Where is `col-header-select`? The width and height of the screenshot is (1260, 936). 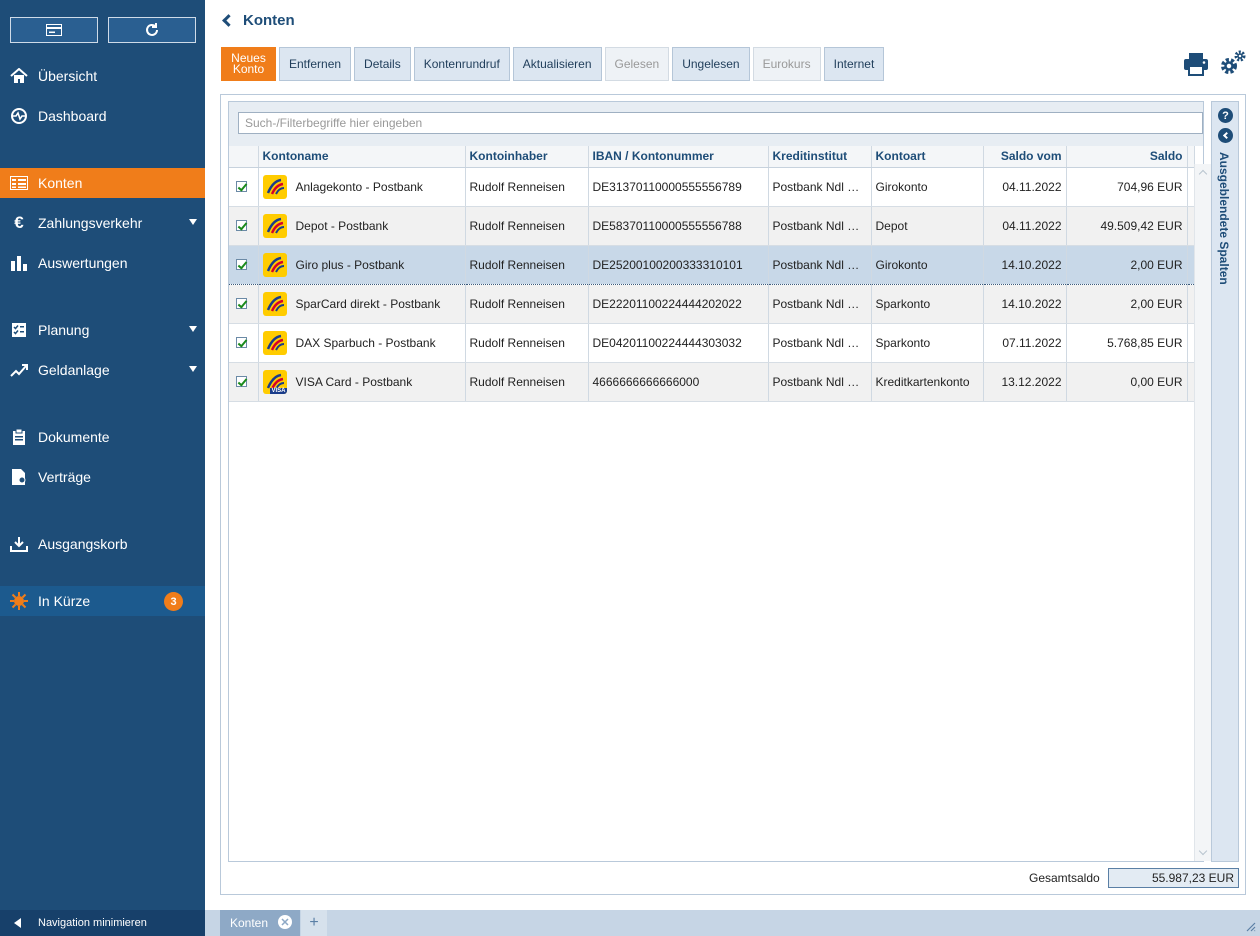 col-header-select is located at coordinates (244, 157).